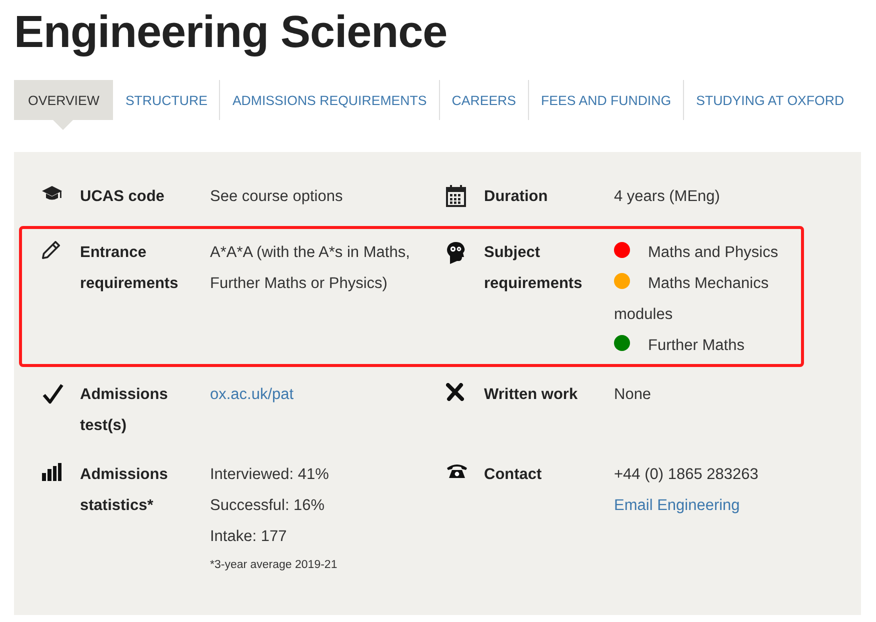 The width and height of the screenshot is (876, 622). What do you see at coordinates (124, 490) in the screenshot?
I see `field-label: Admissions statistics*` at bounding box center [124, 490].